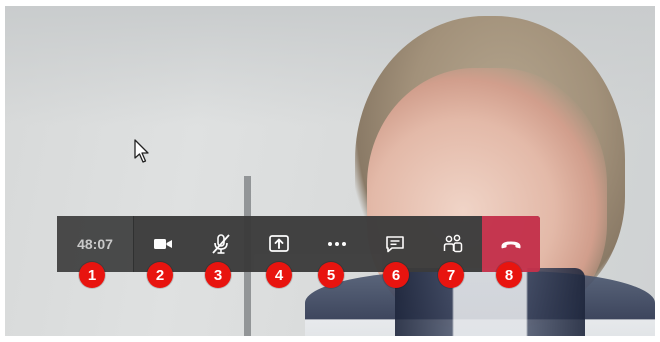  What do you see at coordinates (509, 275) in the screenshot?
I see `callout-badge-8: 8` at bounding box center [509, 275].